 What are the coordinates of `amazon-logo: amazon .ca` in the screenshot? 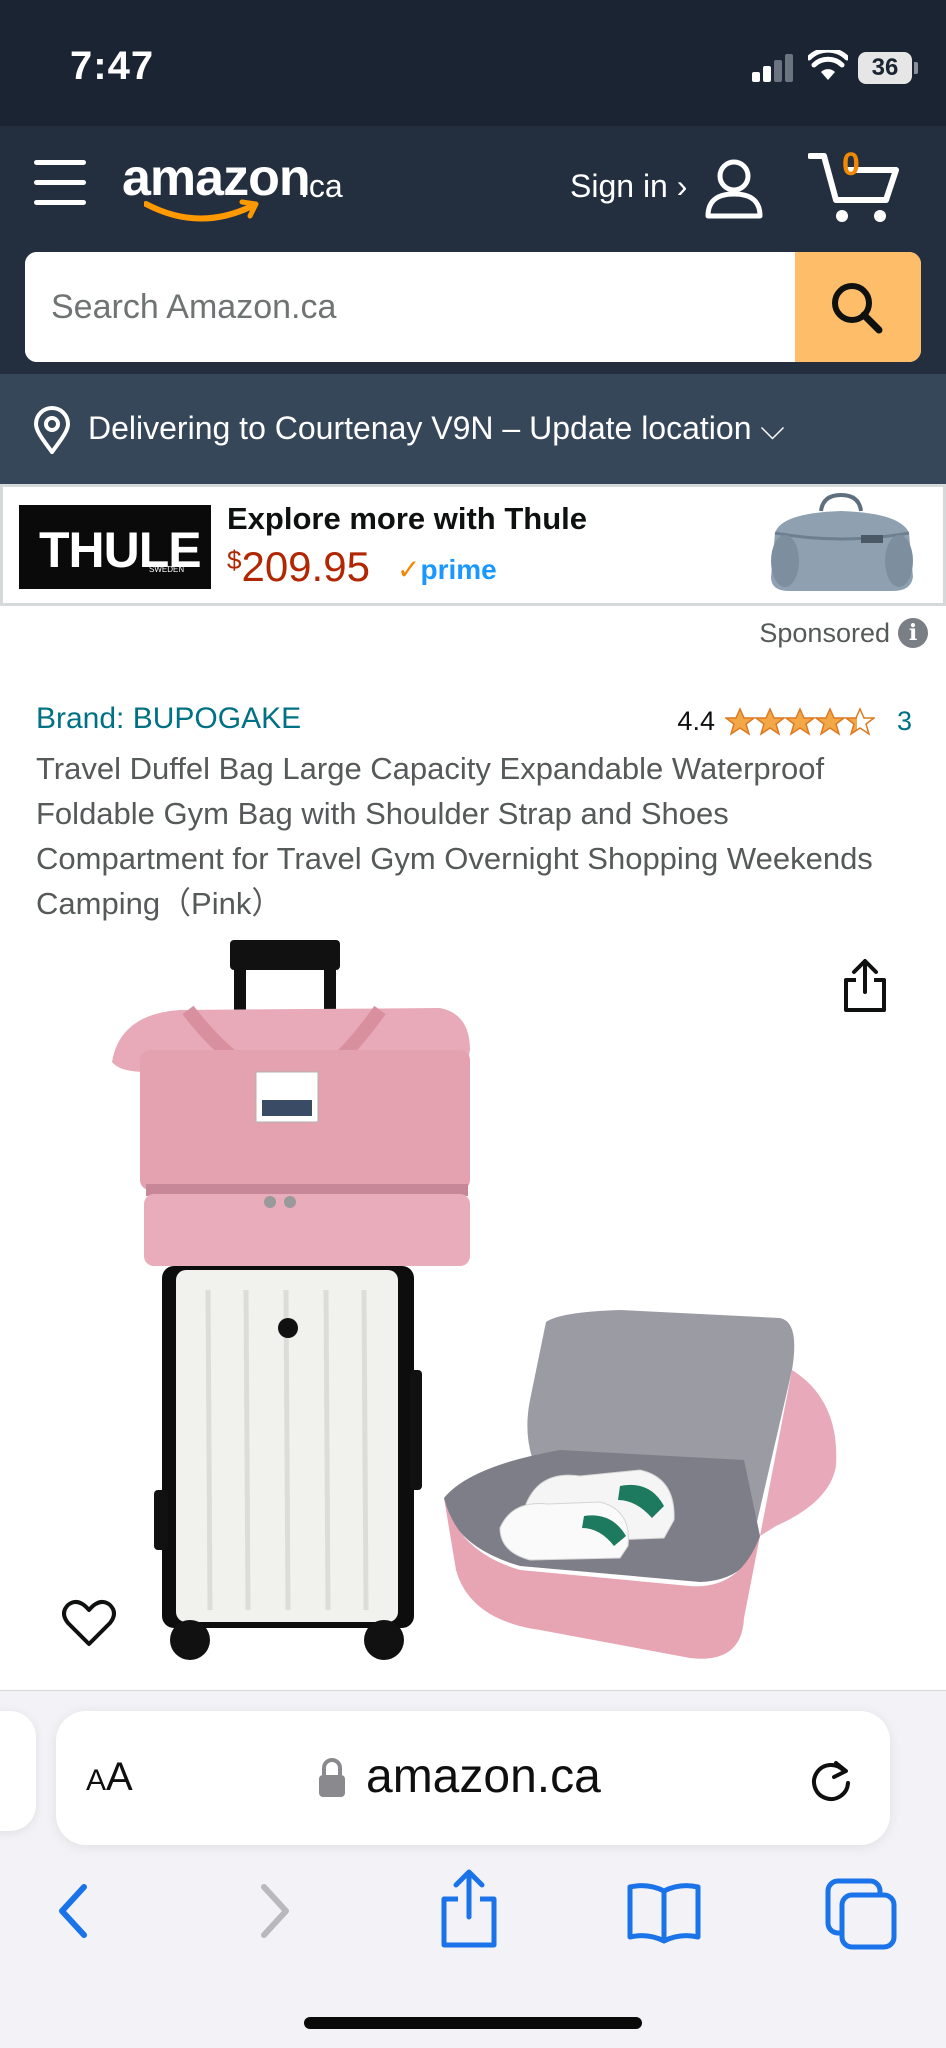 It's located at (252, 186).